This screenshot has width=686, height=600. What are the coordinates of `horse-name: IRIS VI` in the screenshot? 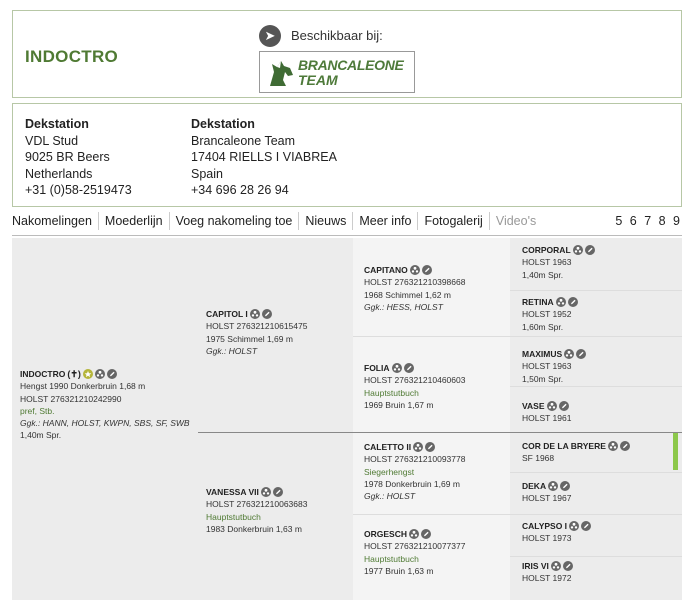 It's located at (535, 566).